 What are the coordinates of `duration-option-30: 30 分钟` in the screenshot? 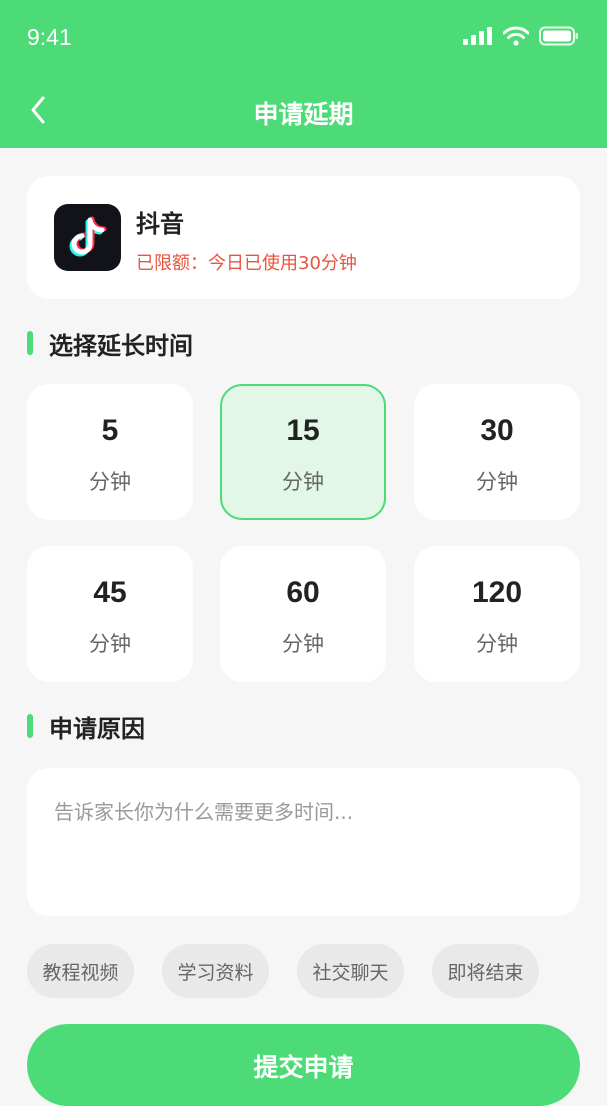 It's located at (497, 452).